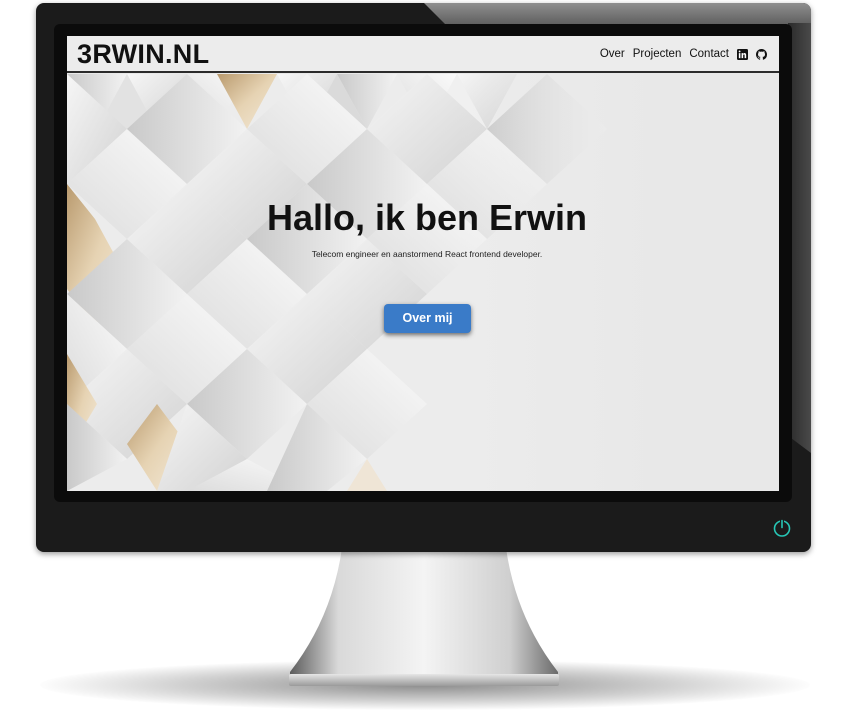  What do you see at coordinates (427, 318) in the screenshot?
I see `over-mij-button: Over mij` at bounding box center [427, 318].